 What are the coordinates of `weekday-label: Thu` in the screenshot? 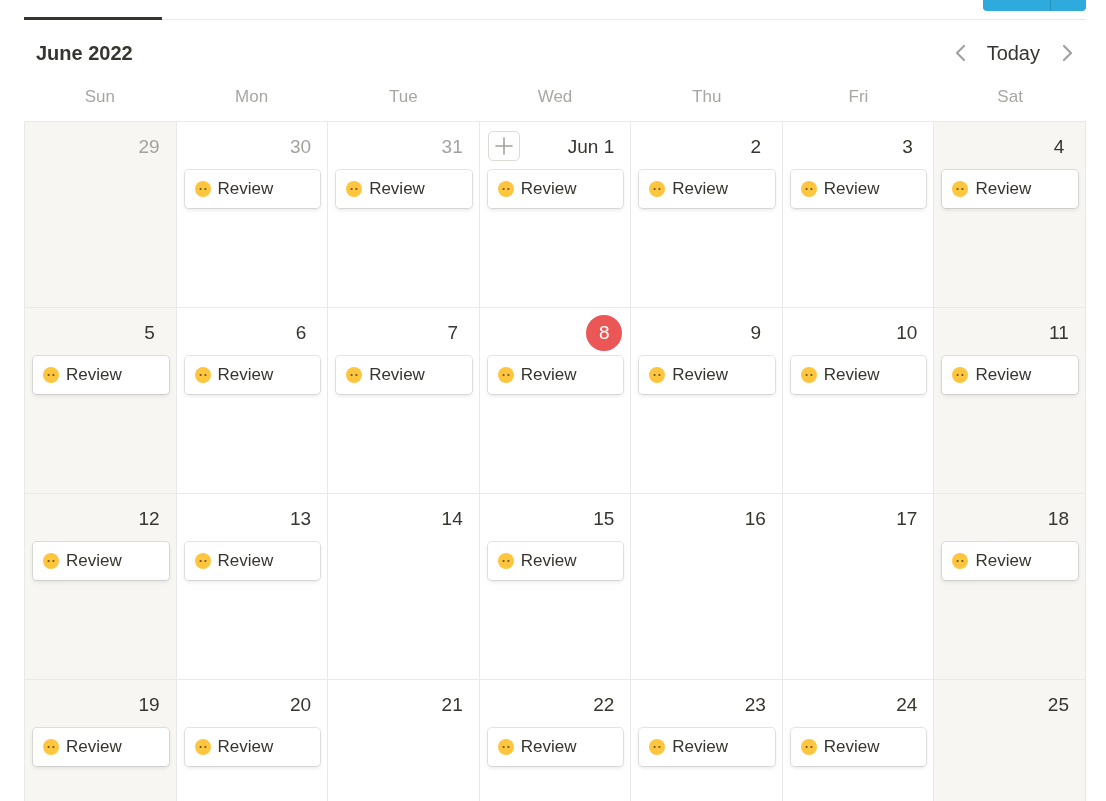 It's located at (707, 96).